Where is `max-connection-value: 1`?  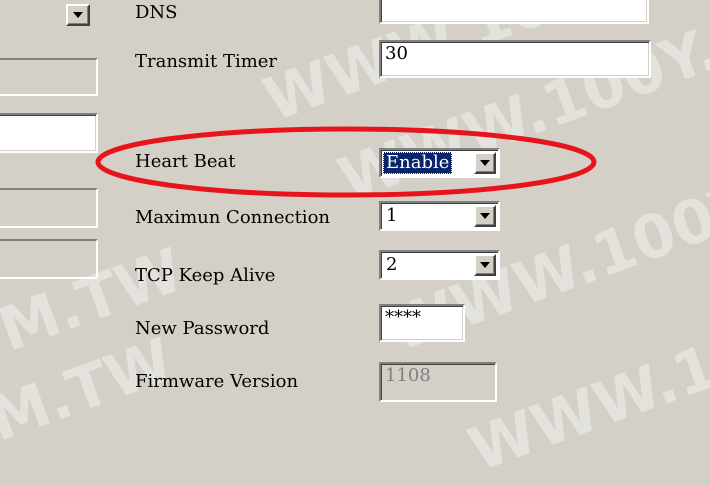
max-connection-value: 1 is located at coordinates (392, 215).